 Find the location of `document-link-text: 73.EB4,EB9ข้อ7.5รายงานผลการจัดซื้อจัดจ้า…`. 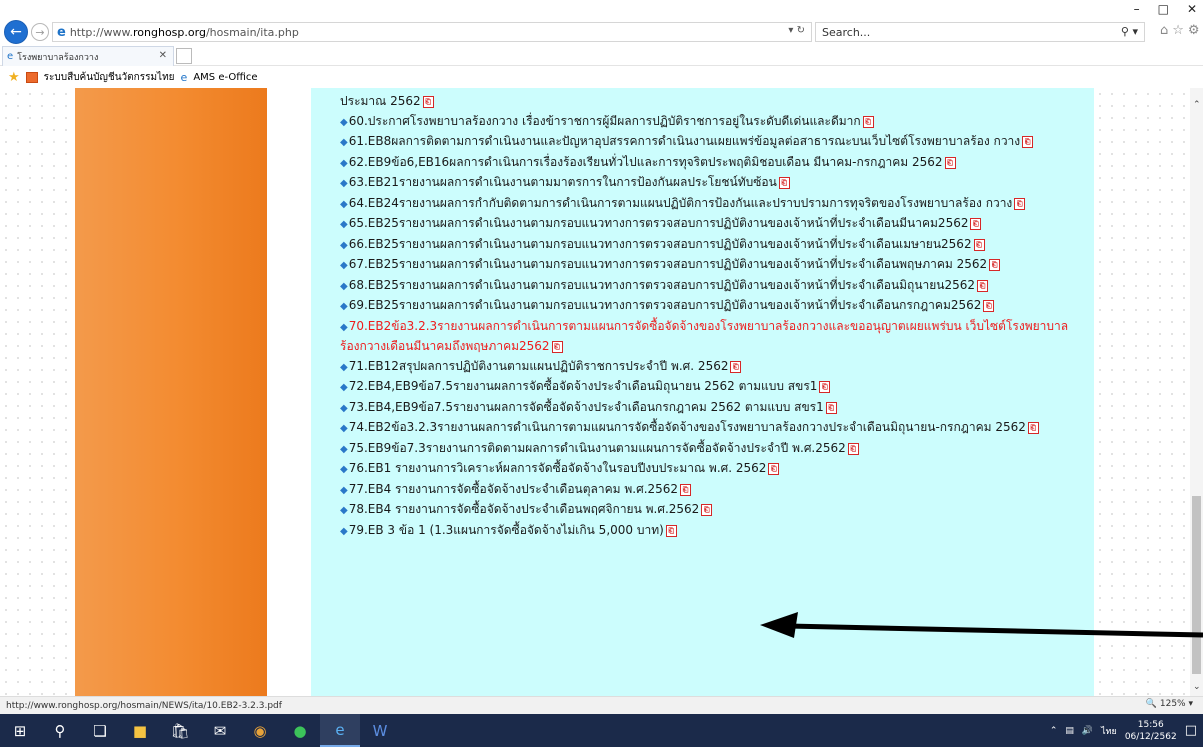

document-link-text: 73.EB4,EB9ข้อ7.5รายงานผลการจัดซื้อจัดจ้า… is located at coordinates (586, 407).